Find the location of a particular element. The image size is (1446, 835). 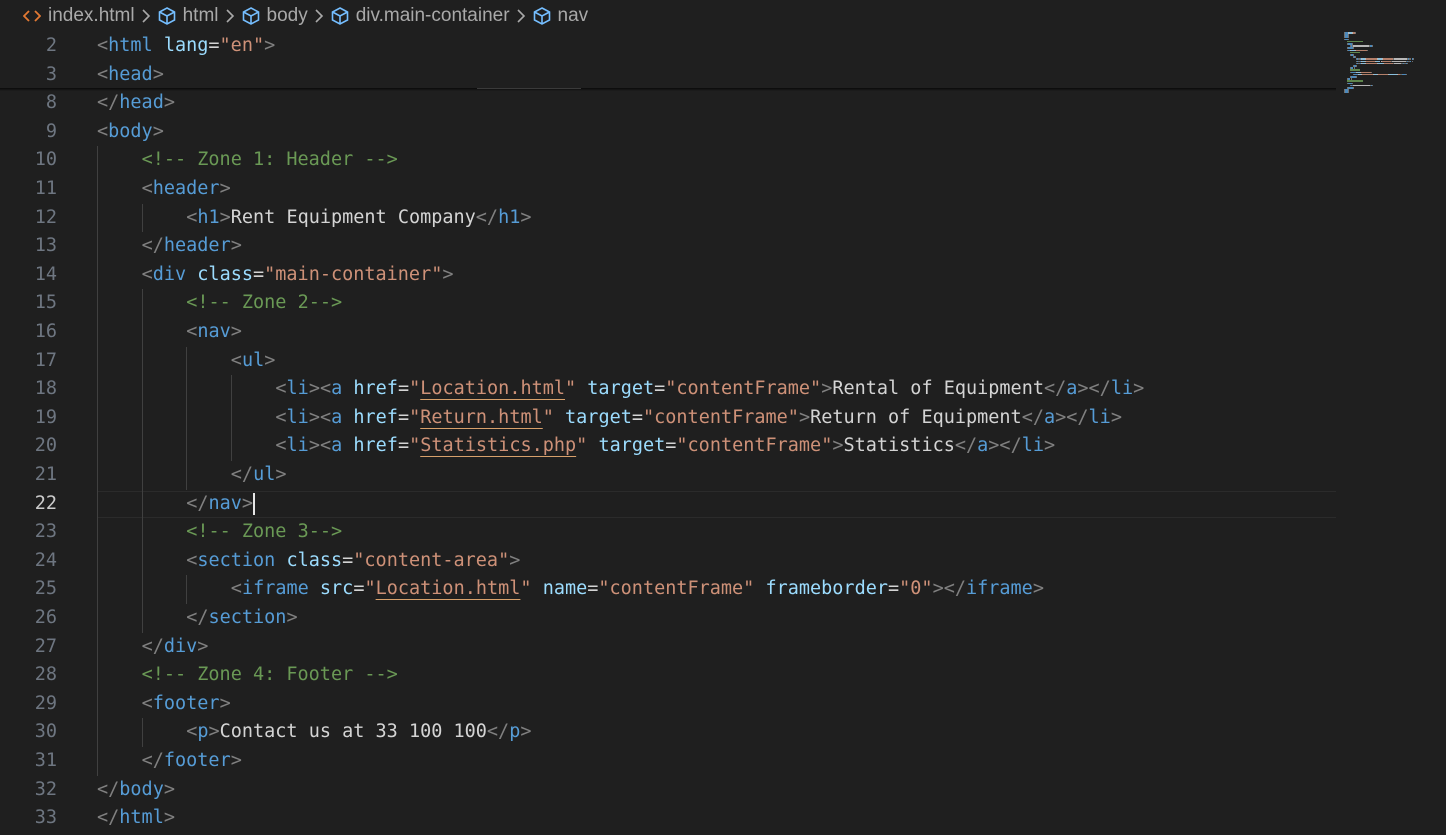

code-text: <section class="content-area"> is located at coordinates (353, 561).